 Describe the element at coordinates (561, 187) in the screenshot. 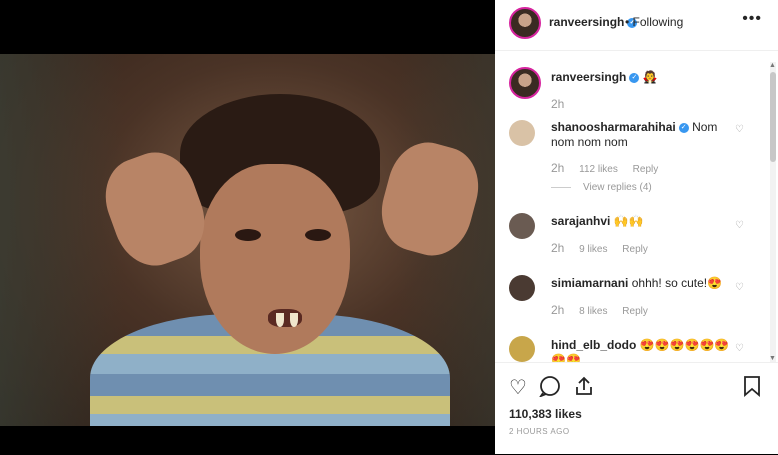

I see `replies-divider` at that location.